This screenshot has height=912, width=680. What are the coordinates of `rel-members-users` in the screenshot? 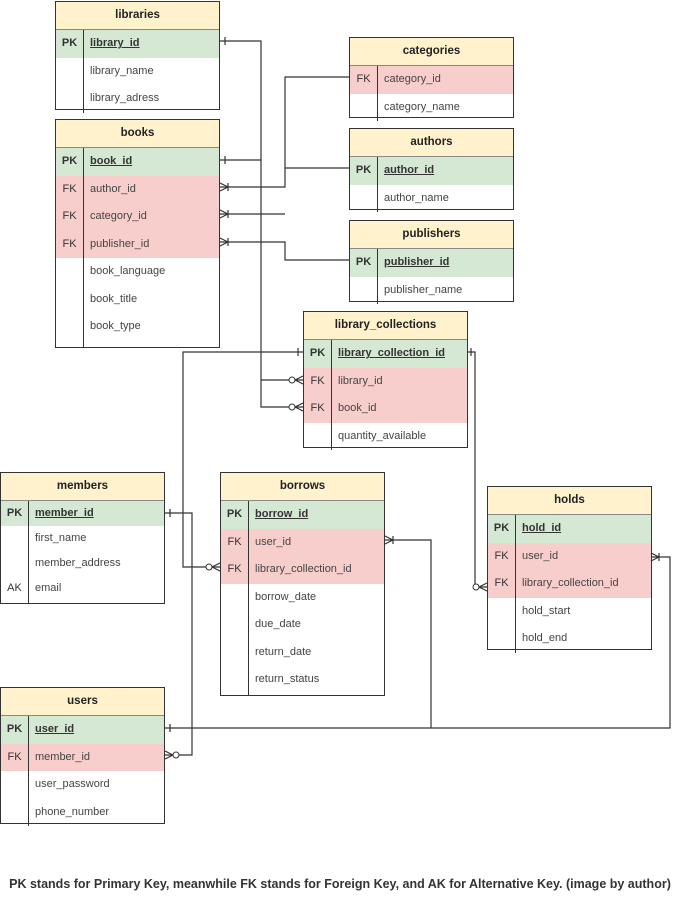 It's located at (179, 634).